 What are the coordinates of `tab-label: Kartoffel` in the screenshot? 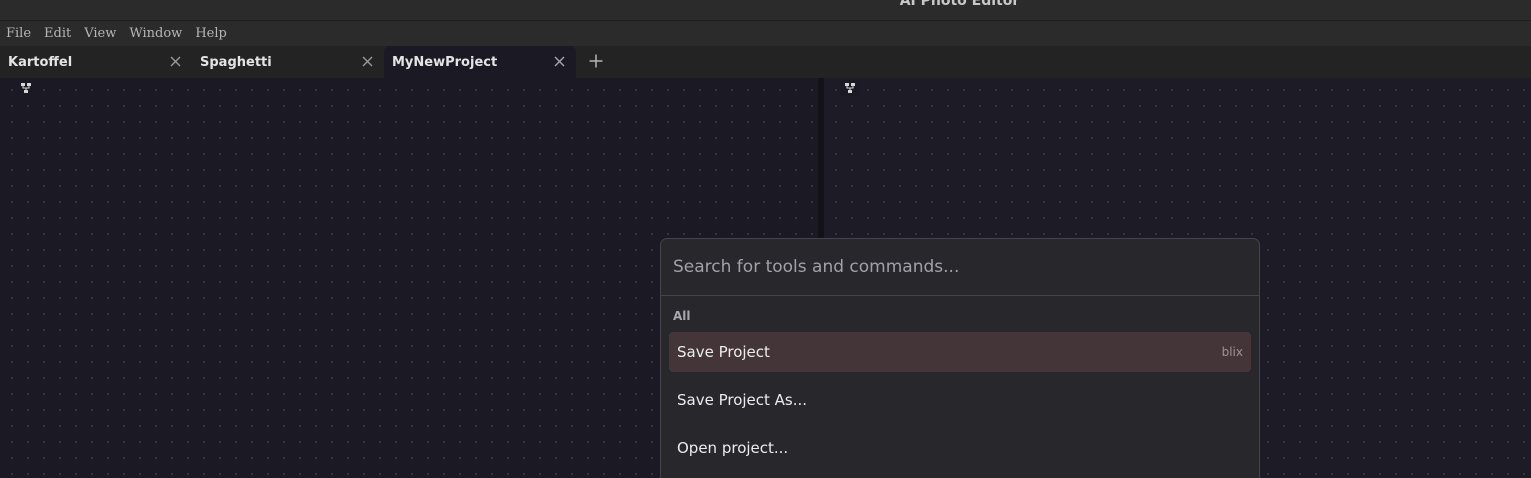 It's located at (40, 62).